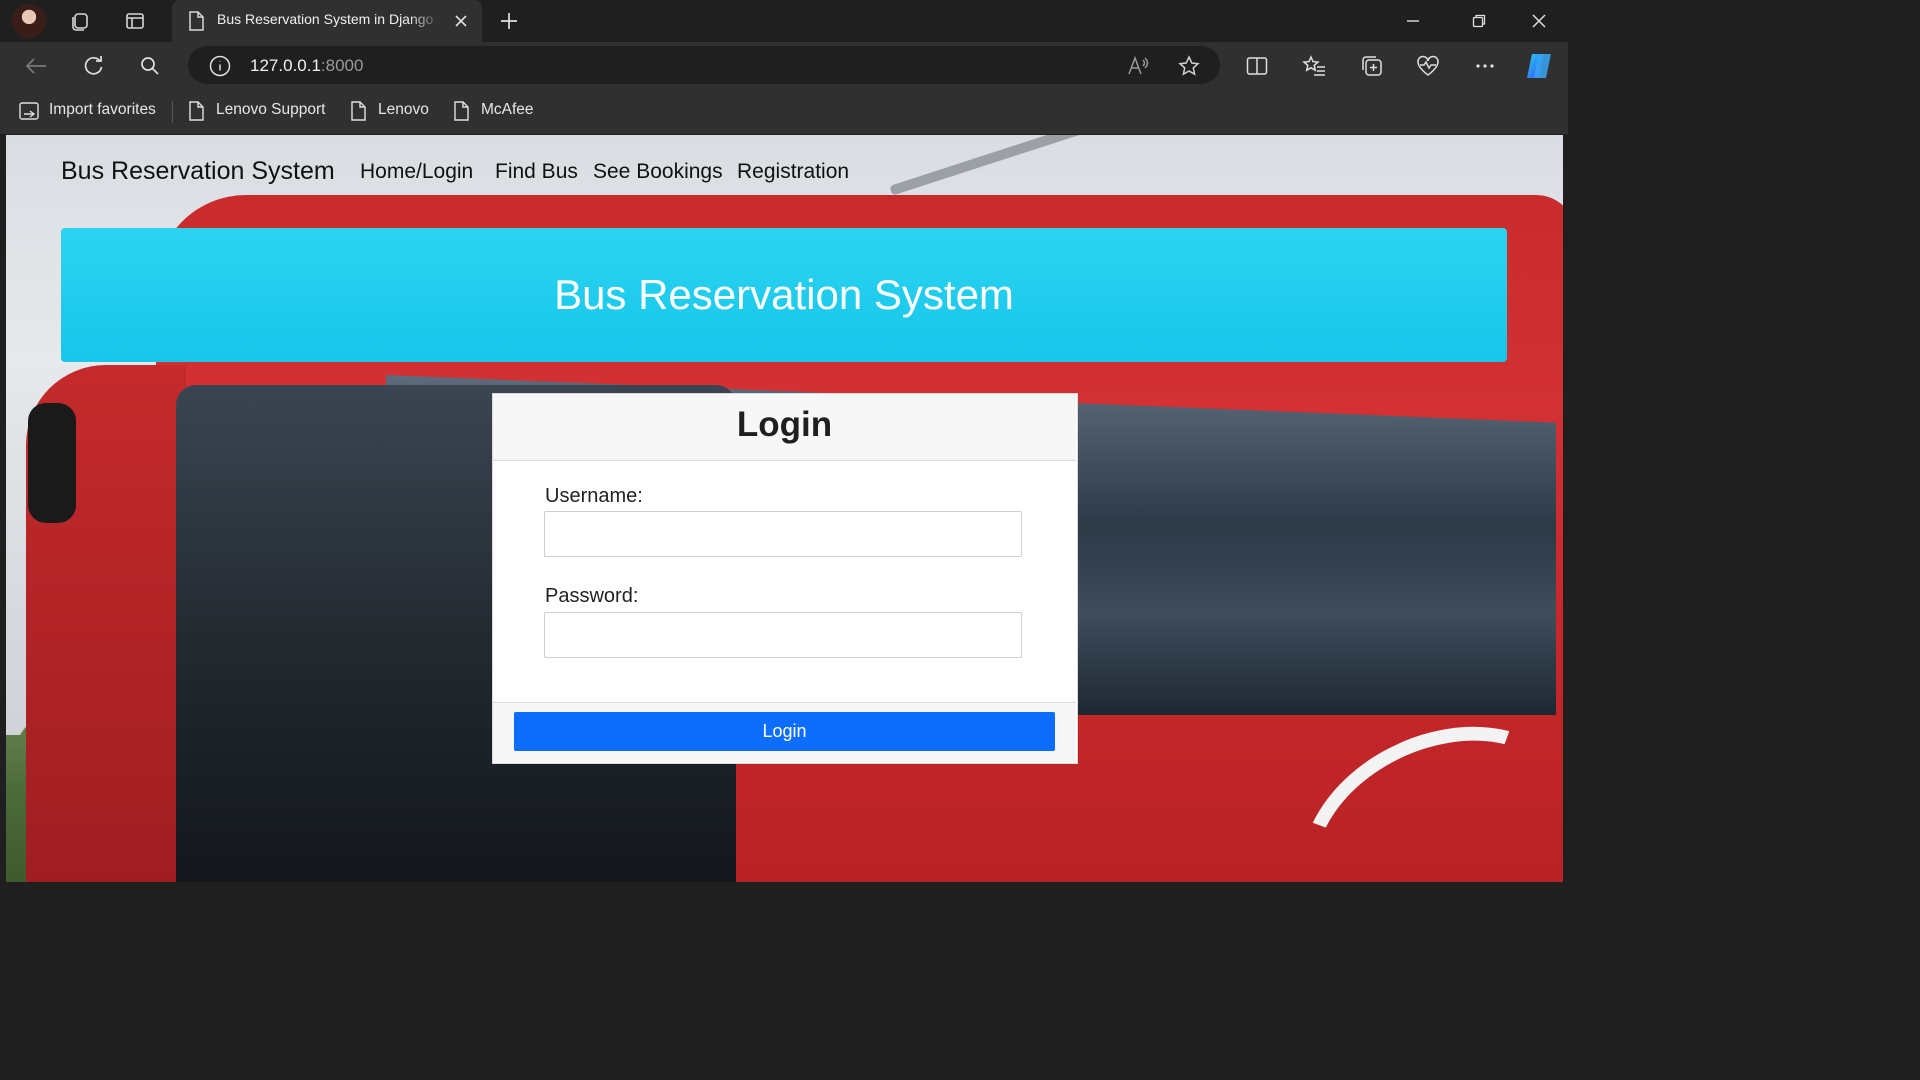 This screenshot has width=1920, height=1080. Describe the element at coordinates (403, 110) in the screenshot. I see `favorite-lenovo: Lenovo` at that location.